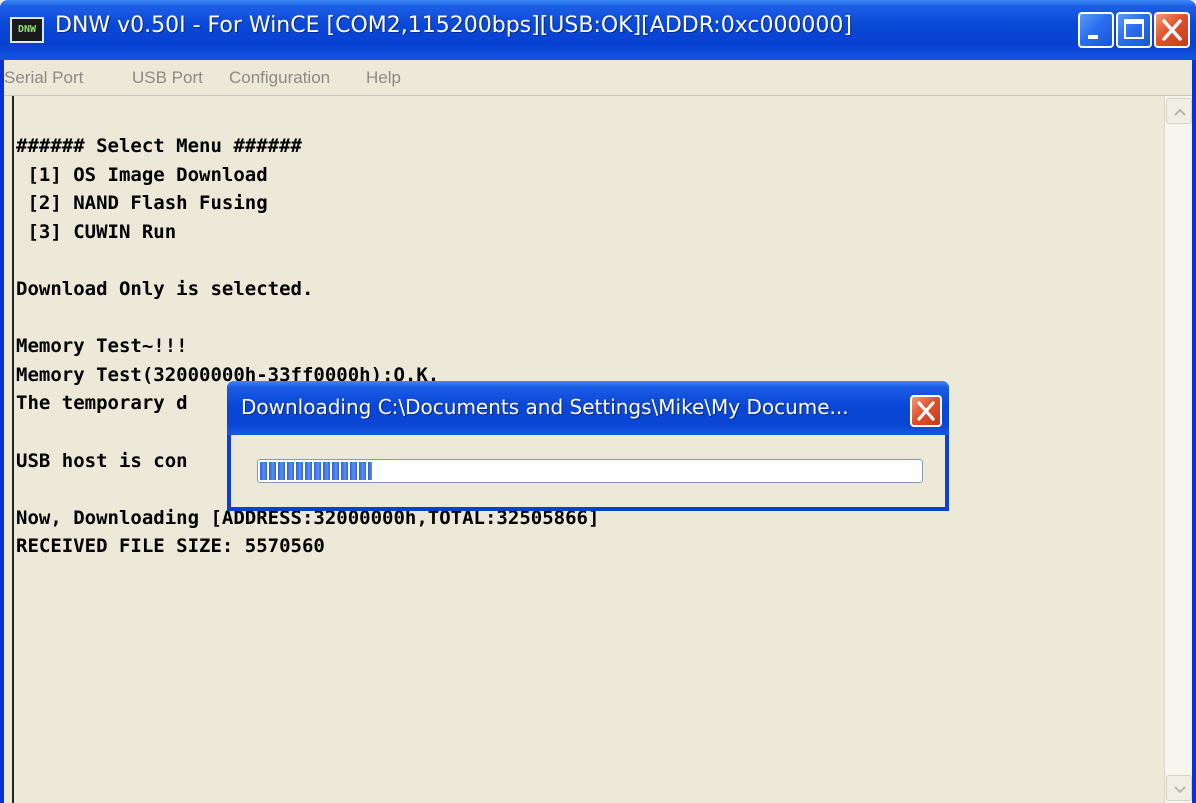  Describe the element at coordinates (43, 78) in the screenshot. I see `menu-serial-port: Serial Port` at that location.